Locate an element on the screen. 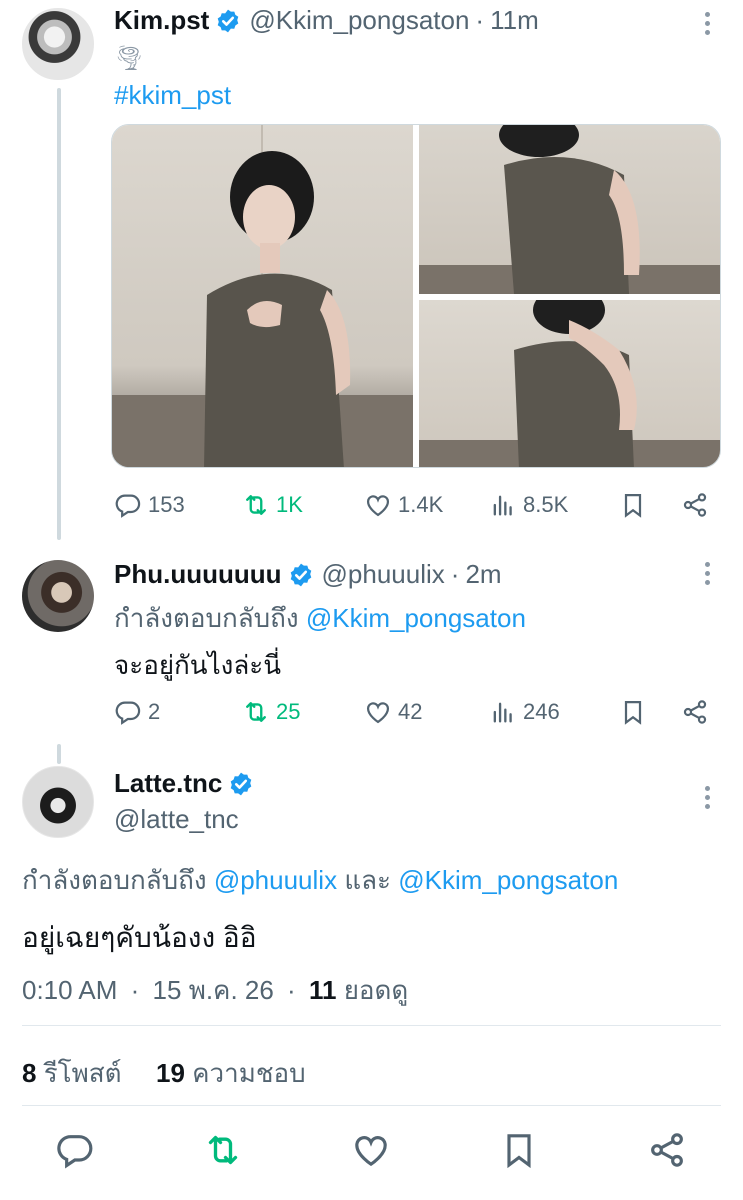 The image size is (743, 1200). tweet-time: 0:10 AM is located at coordinates (70, 990).